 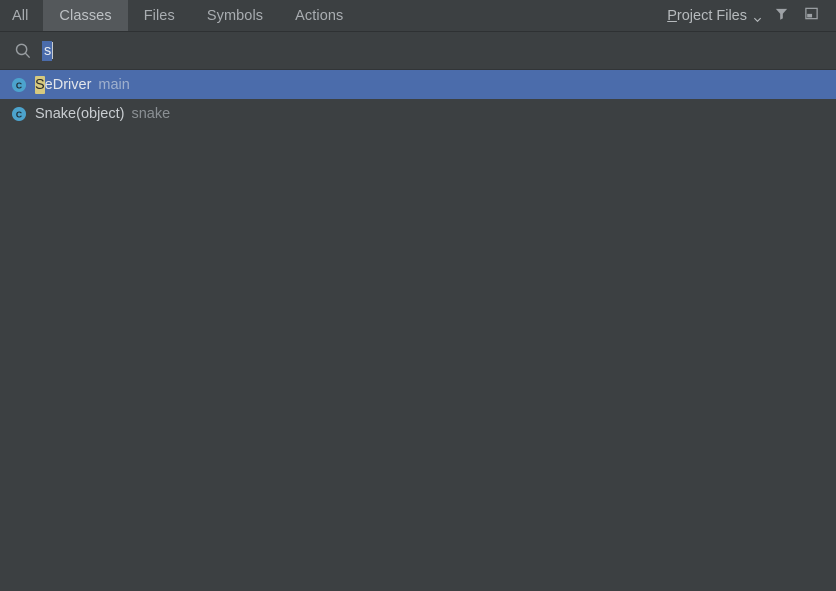 I want to click on search-icon, so click(x=23, y=51).